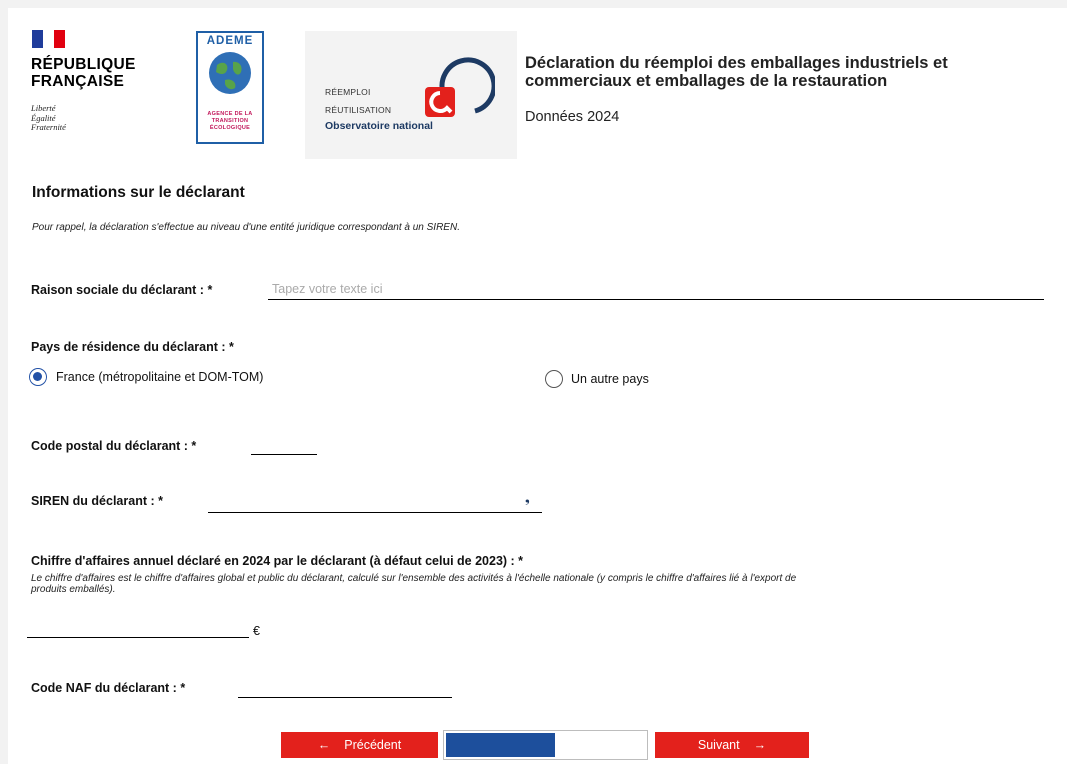 The height and width of the screenshot is (764, 1067). I want to click on next-button: Suivant →, so click(732, 745).